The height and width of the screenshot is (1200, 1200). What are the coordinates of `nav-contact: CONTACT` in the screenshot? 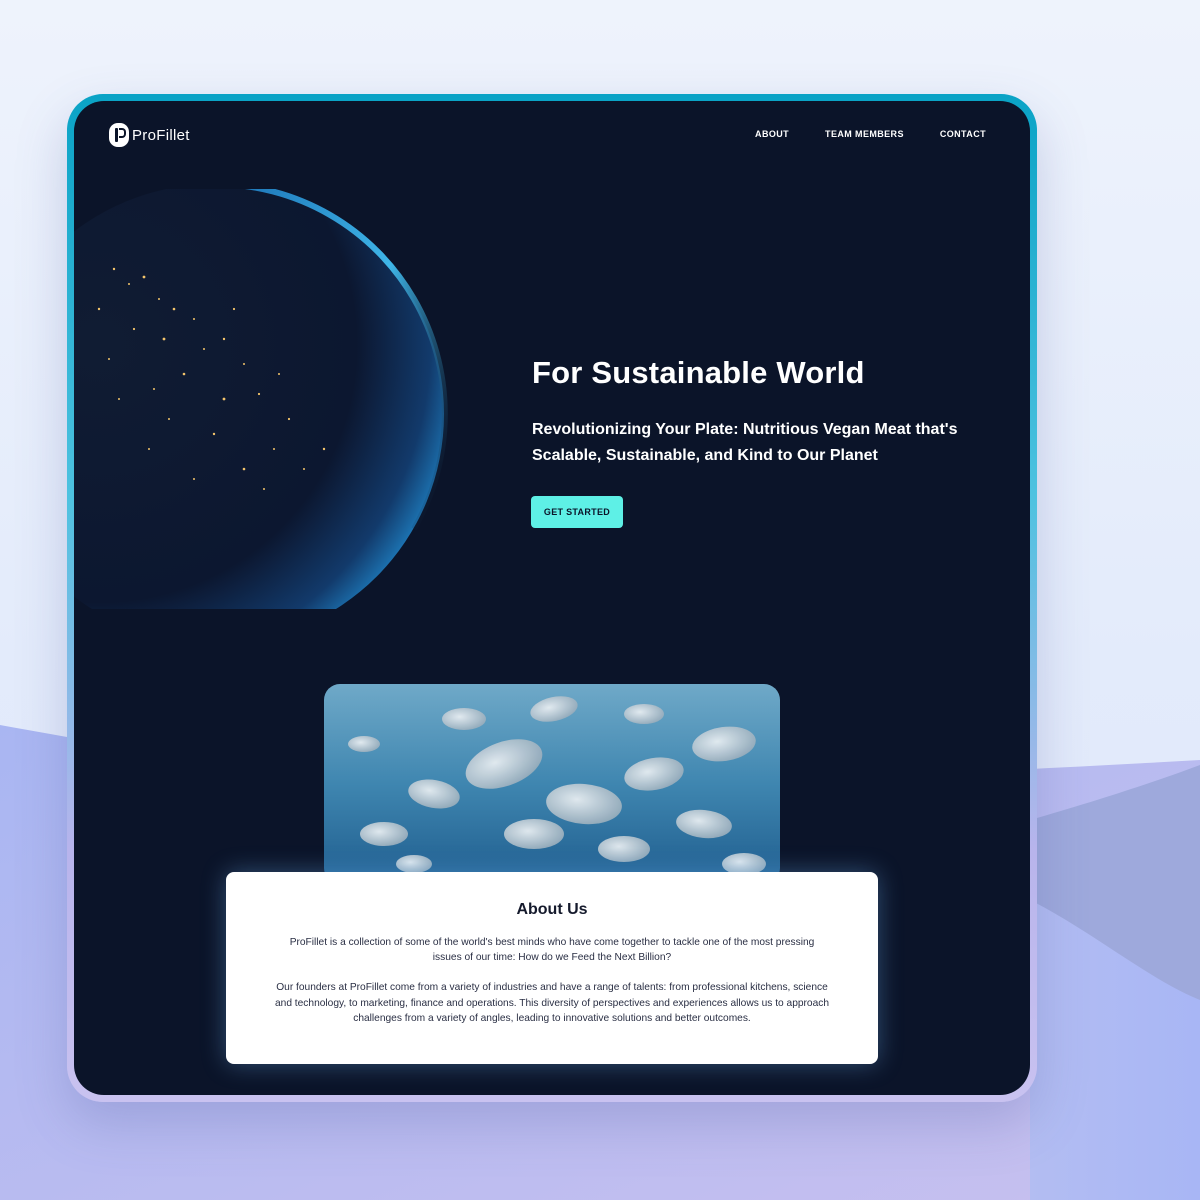 It's located at (963, 134).